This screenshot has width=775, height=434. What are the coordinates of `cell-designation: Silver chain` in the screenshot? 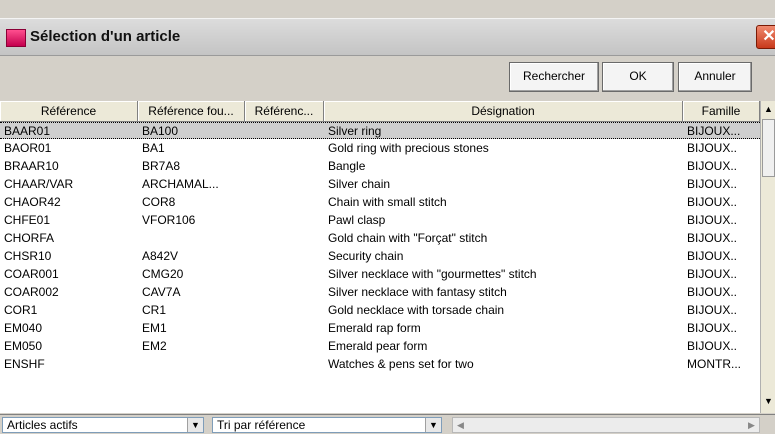 It's located at (359, 184).